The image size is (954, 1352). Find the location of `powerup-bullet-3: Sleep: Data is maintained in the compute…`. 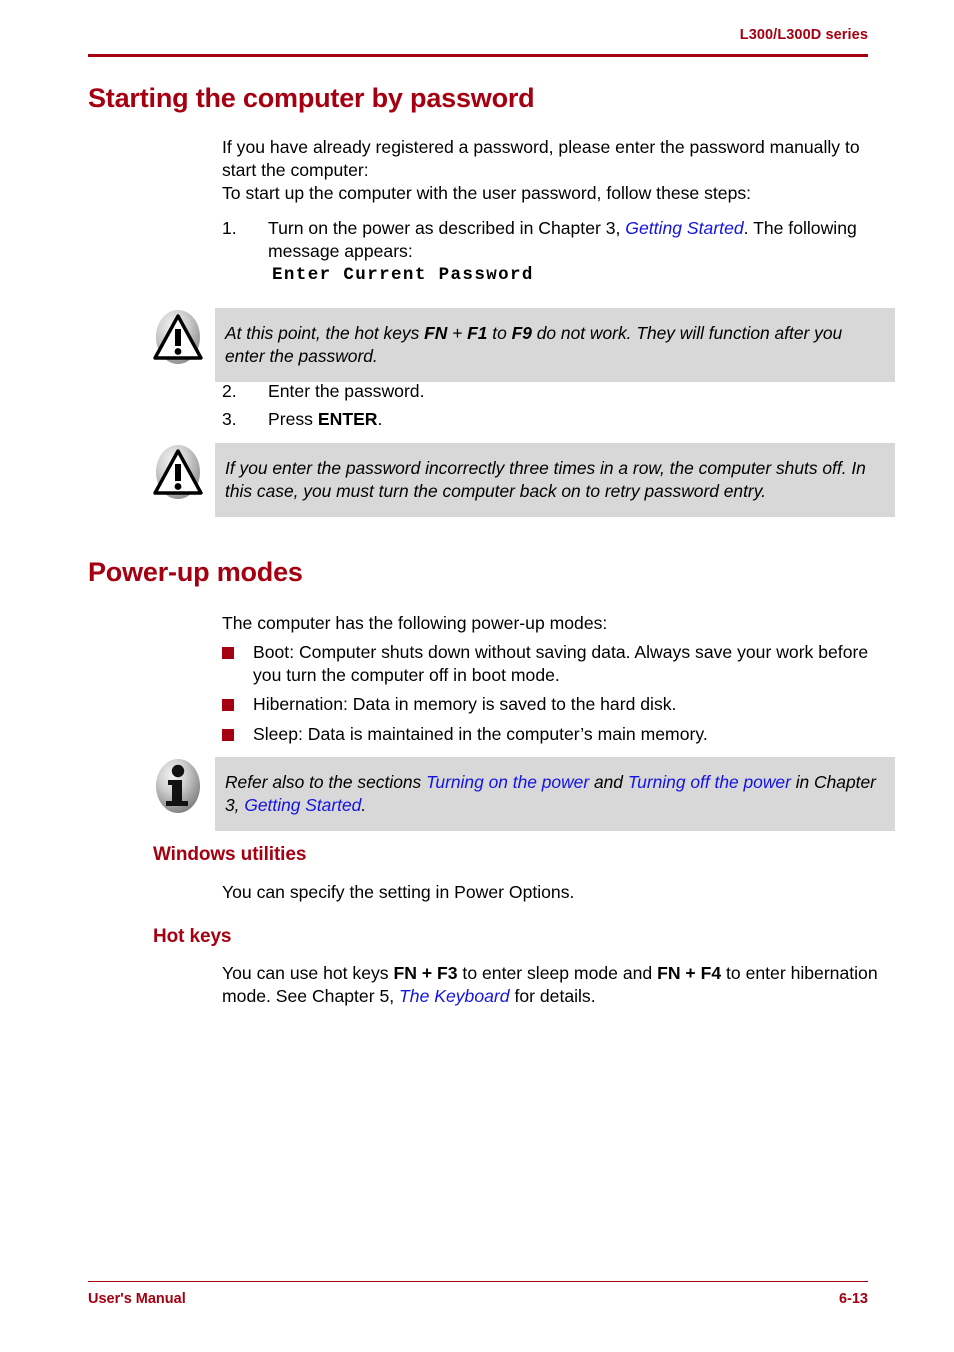

powerup-bullet-3: Sleep: Data is maintained in the compute… is located at coordinates (480, 734).